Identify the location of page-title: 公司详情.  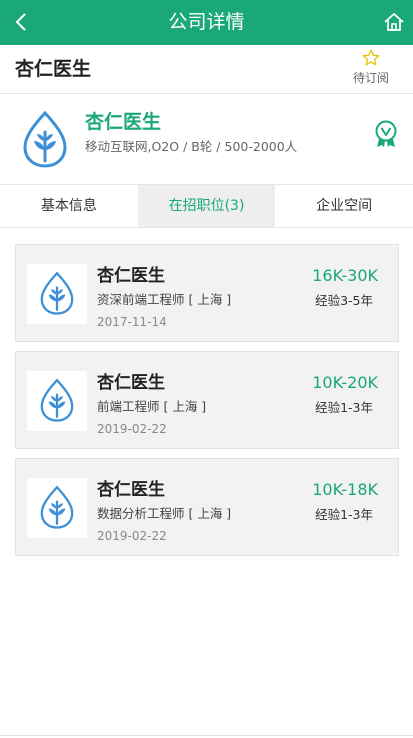
(206, 22).